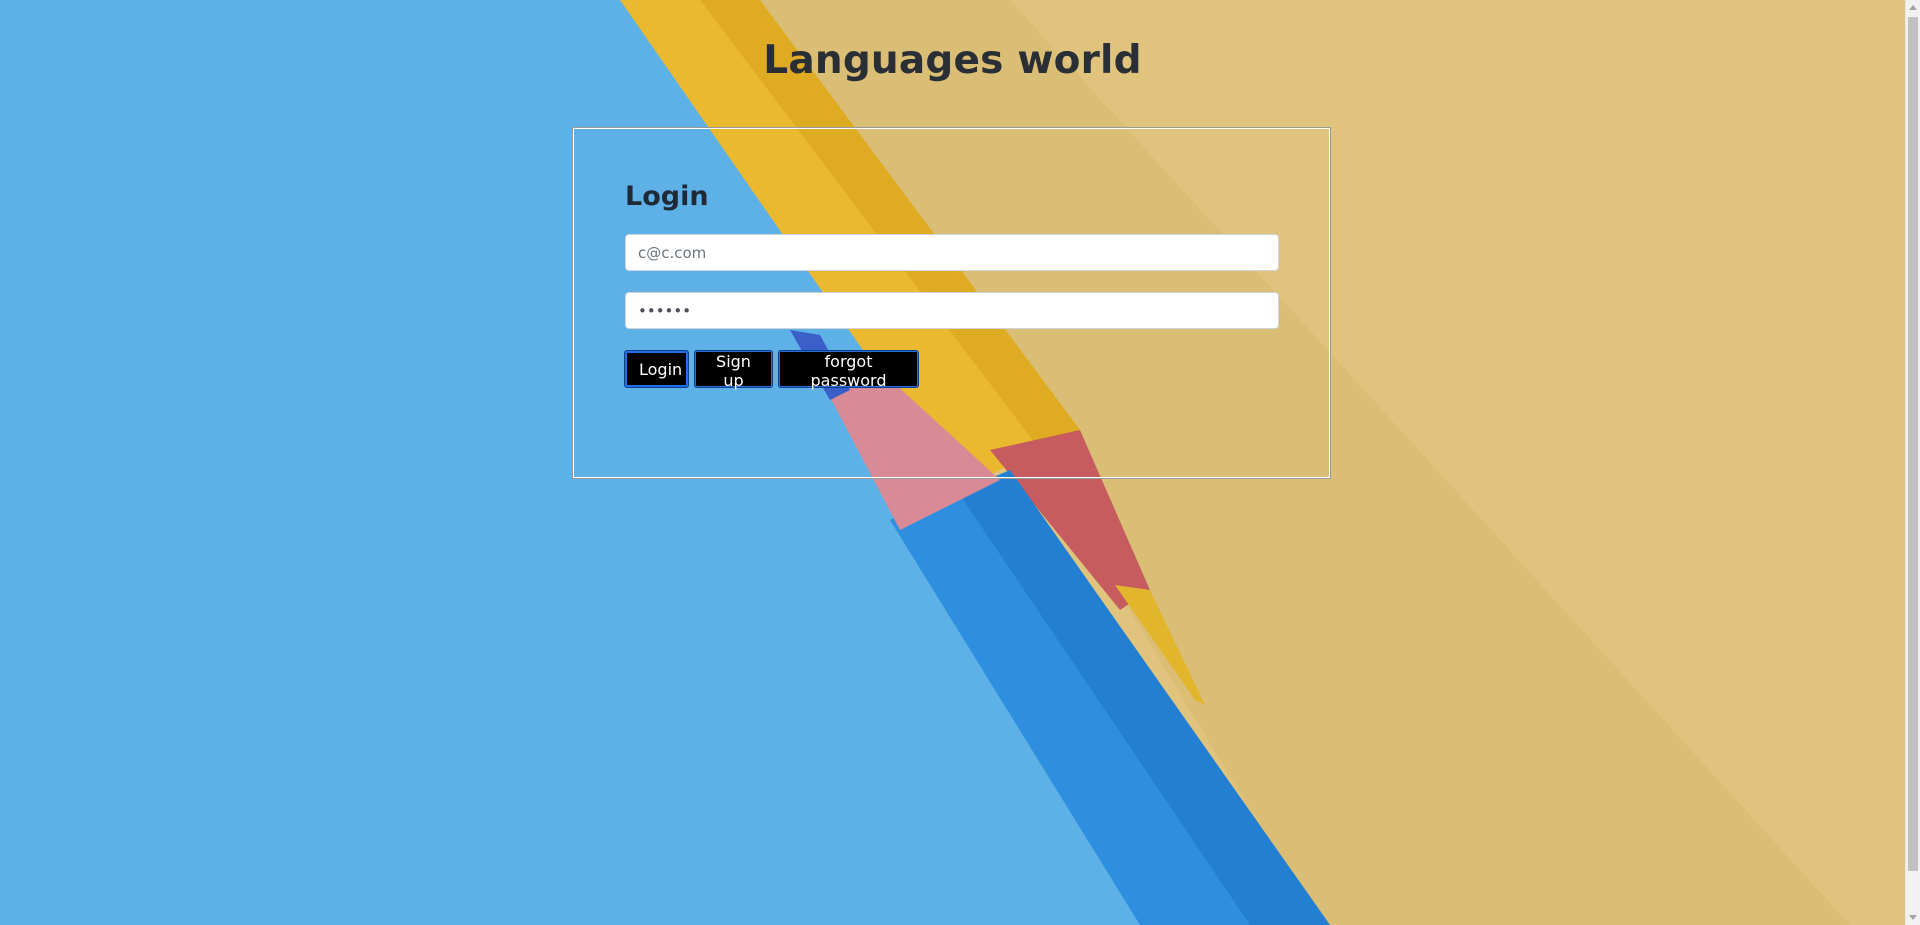 This screenshot has height=925, width=1920. I want to click on login-heading: Login, so click(667, 196).